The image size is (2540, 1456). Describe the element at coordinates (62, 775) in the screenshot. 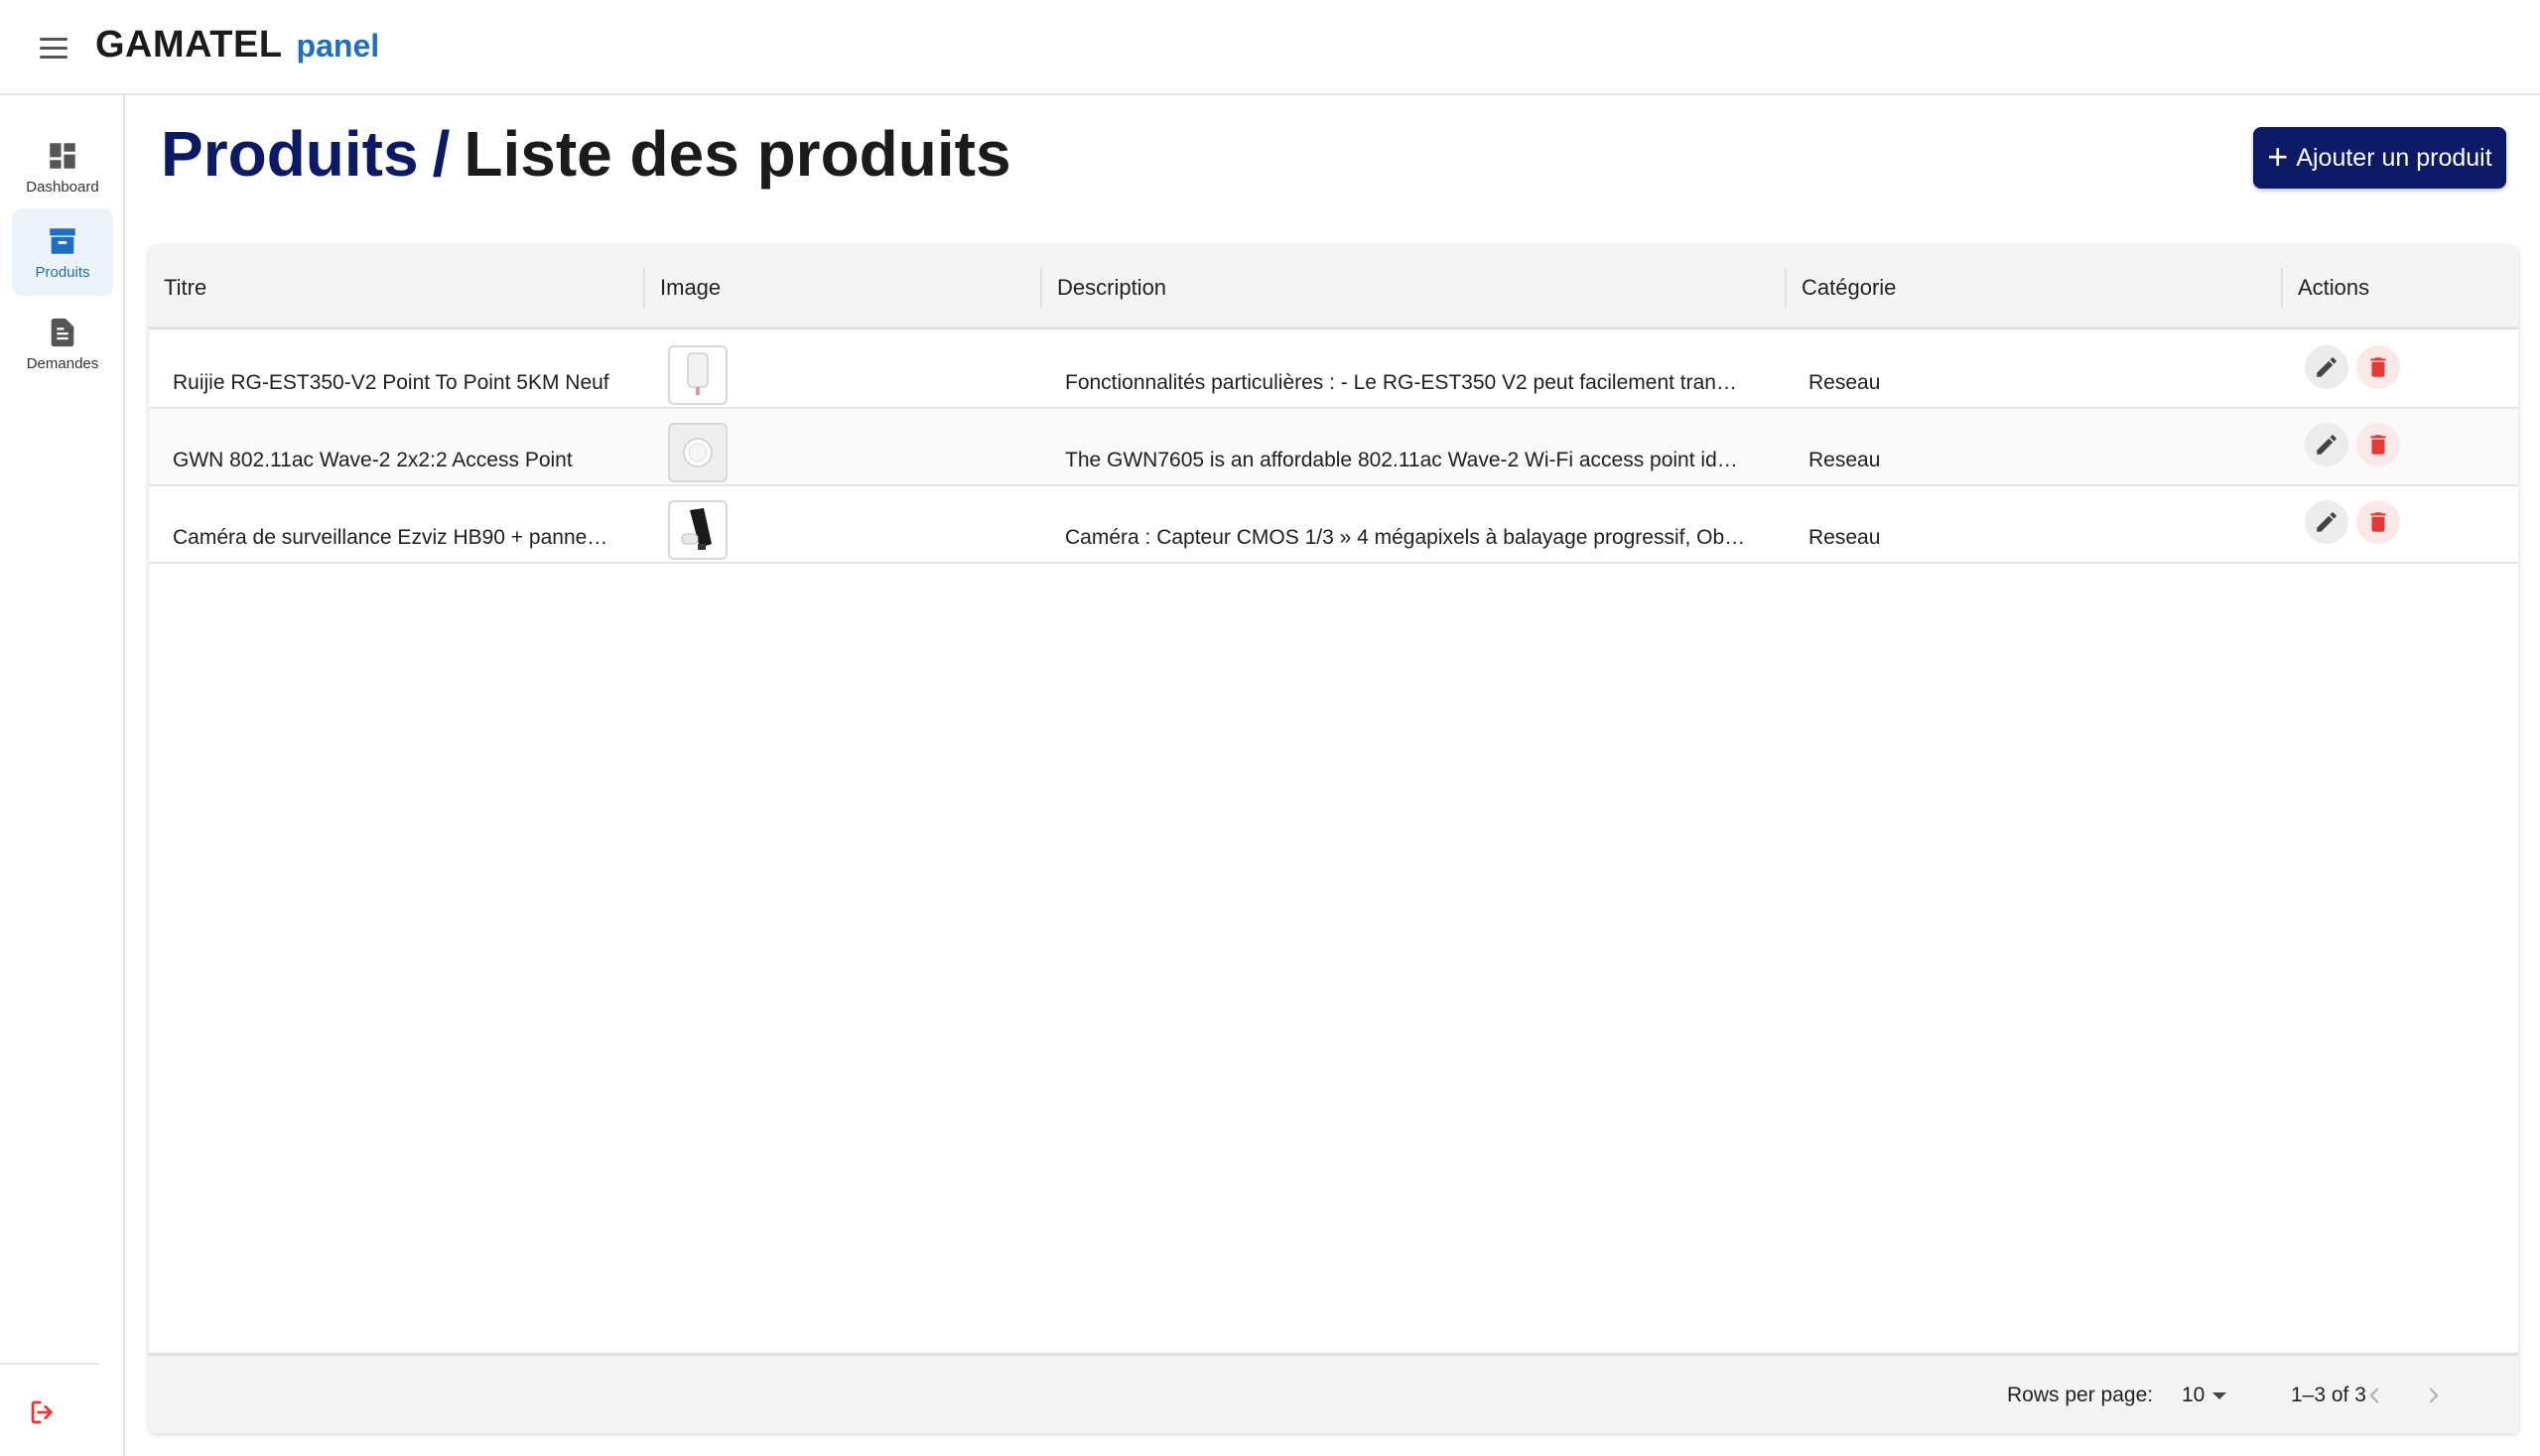

I see `sidebar: Dashboard Produits Demandes` at that location.